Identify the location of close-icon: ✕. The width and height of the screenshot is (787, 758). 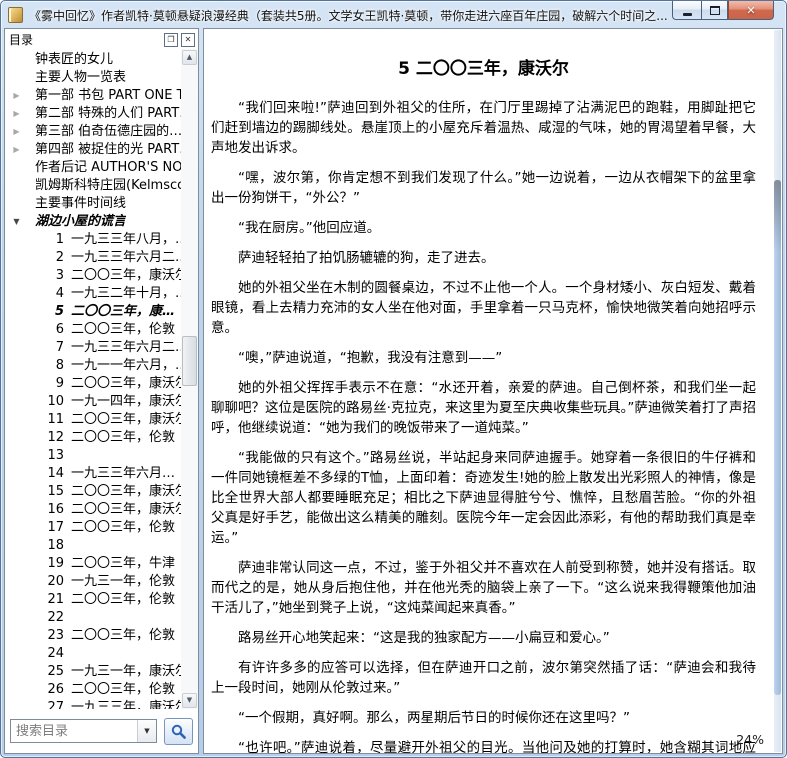
(751, 10).